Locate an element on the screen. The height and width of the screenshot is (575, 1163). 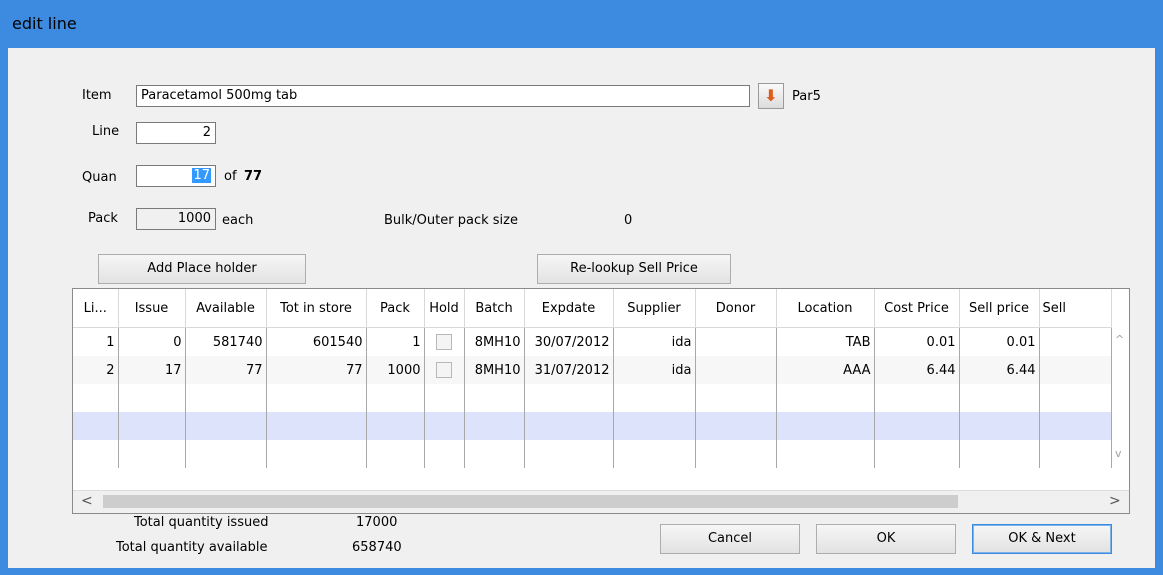
item-code: Par5 is located at coordinates (806, 96).